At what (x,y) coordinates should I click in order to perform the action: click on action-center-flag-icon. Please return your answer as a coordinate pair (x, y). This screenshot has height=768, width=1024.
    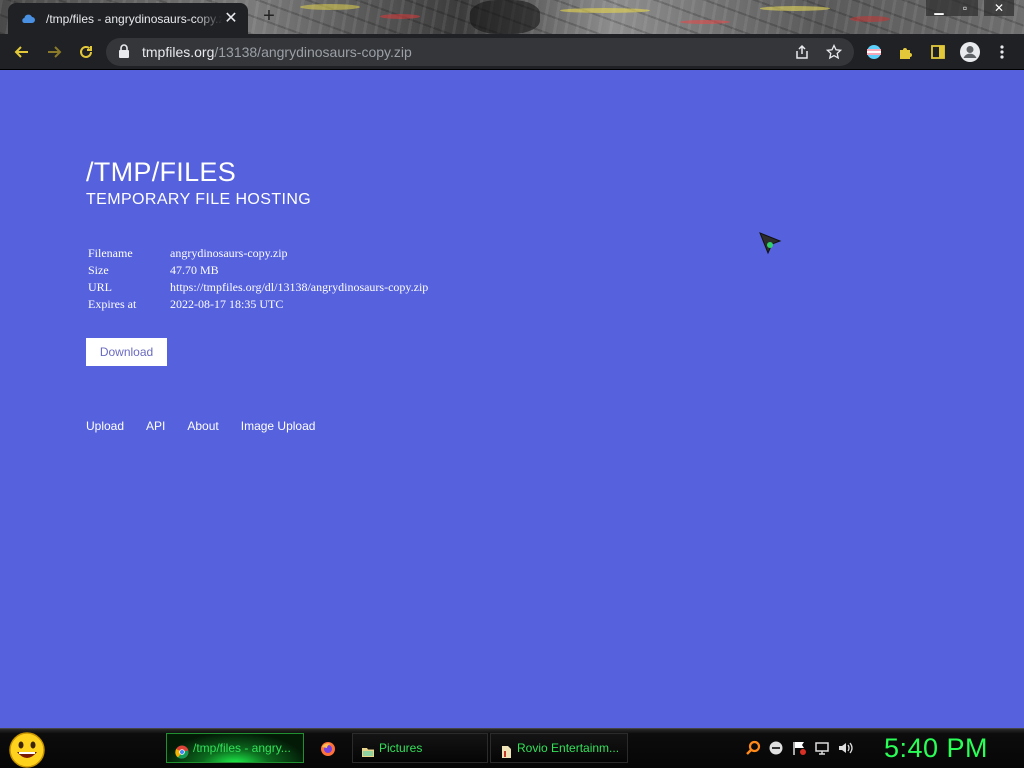
    Looking at the image, I should click on (798, 747).